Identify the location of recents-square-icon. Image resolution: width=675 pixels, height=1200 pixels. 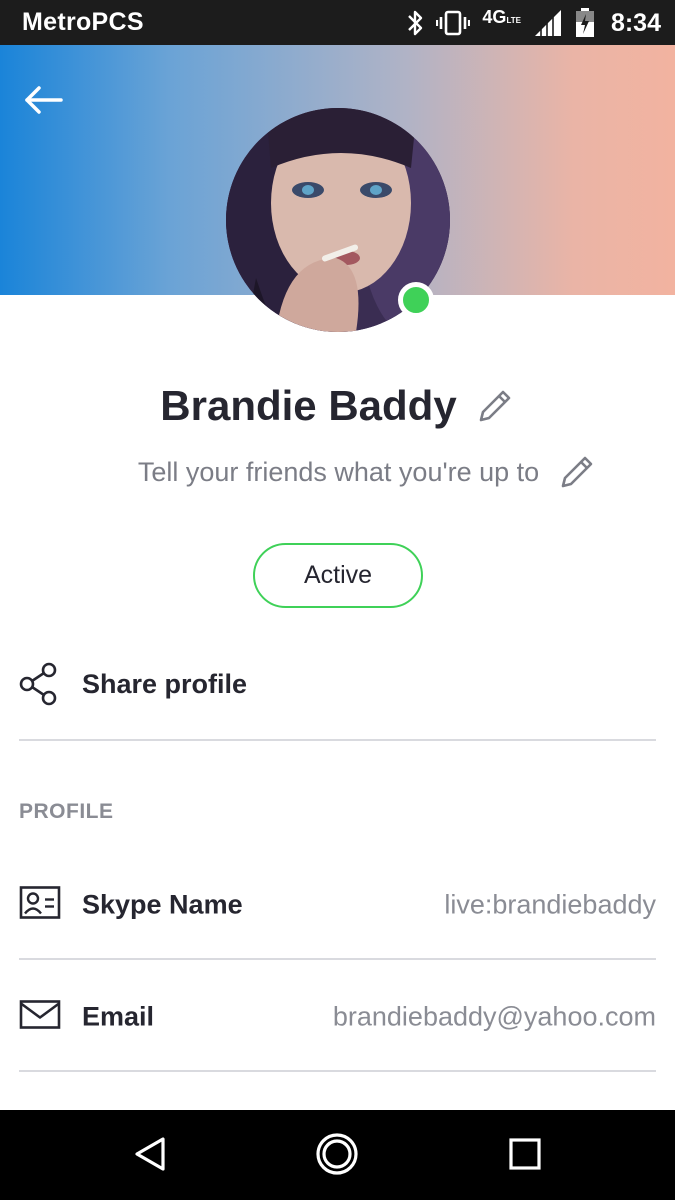
(525, 1156).